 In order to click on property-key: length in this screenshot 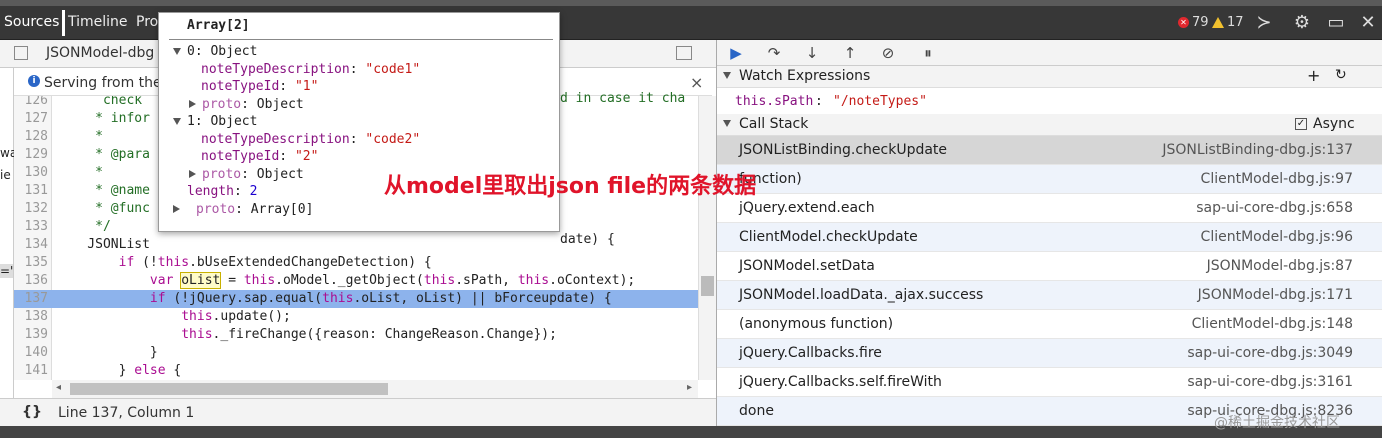, I will do `click(210, 191)`.